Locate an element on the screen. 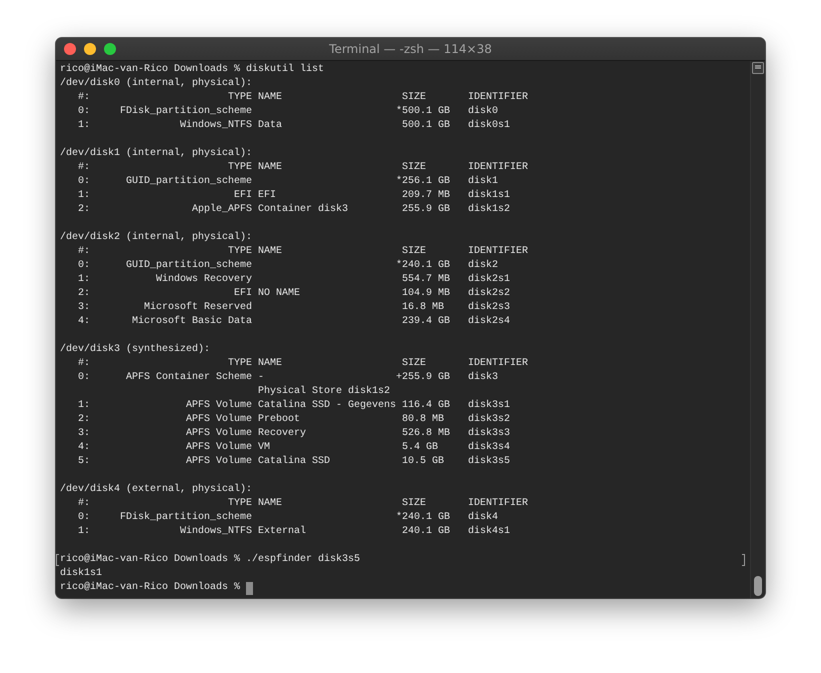  identifier-cell: disk1s1 is located at coordinates (489, 195).